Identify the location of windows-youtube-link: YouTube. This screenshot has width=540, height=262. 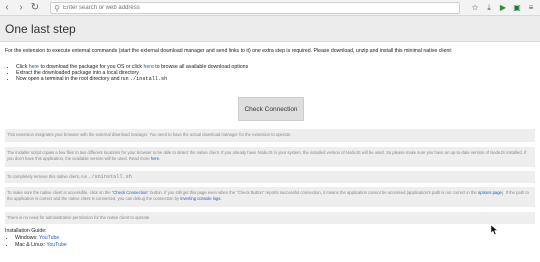
(49, 238).